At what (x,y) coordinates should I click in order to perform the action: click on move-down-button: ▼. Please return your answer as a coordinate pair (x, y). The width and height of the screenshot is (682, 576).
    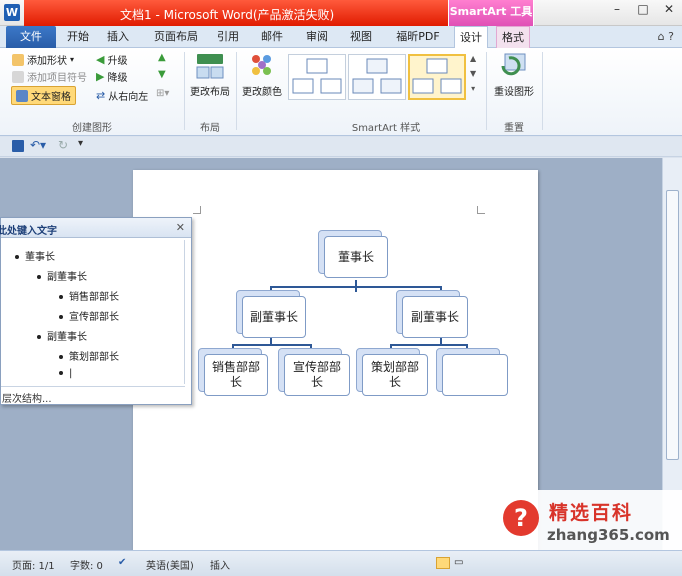
    Looking at the image, I should click on (162, 74).